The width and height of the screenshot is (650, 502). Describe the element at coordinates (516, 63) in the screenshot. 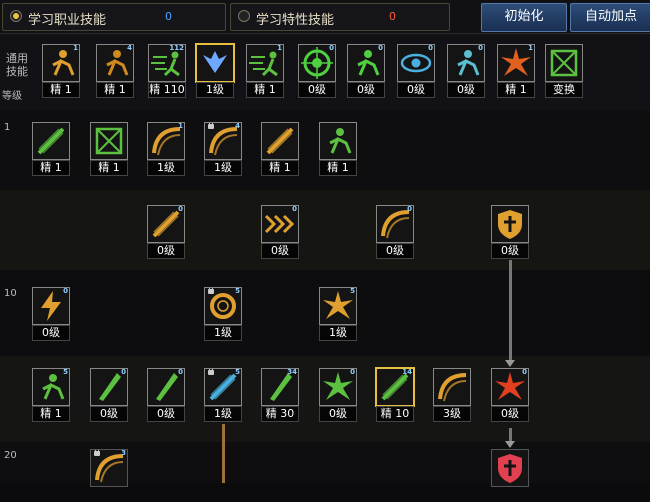

I see `burst-icon: 1` at that location.